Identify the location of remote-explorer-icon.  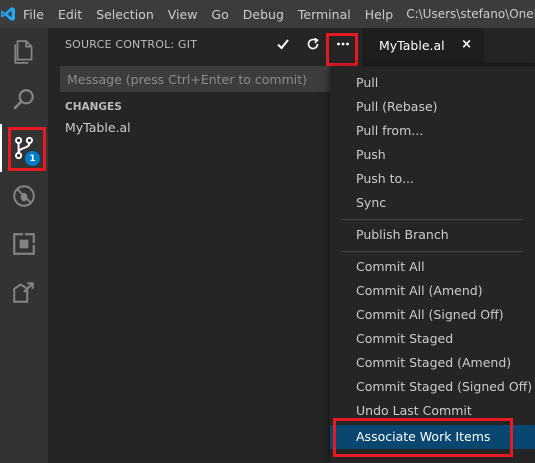
(24, 292).